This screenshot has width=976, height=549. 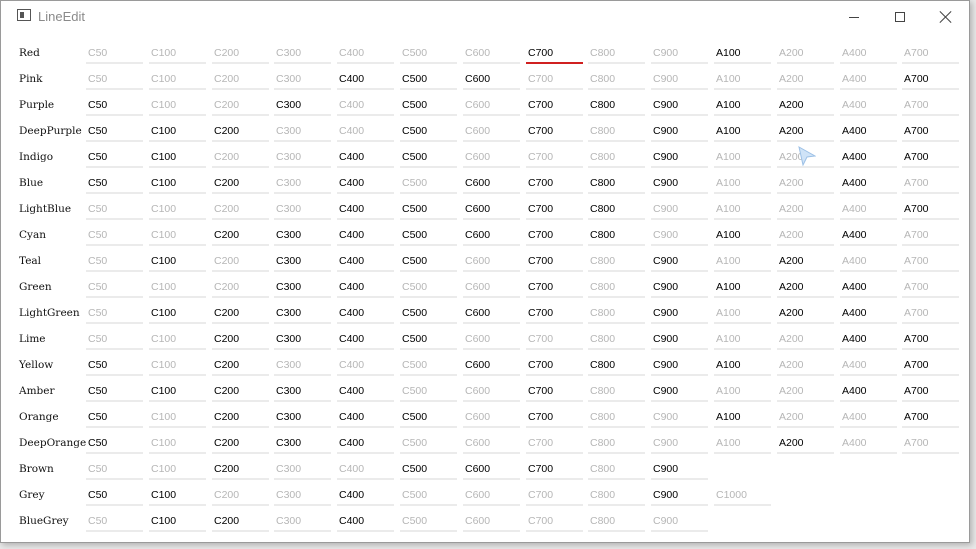 I want to click on minimize-button, so click(x=854, y=17).